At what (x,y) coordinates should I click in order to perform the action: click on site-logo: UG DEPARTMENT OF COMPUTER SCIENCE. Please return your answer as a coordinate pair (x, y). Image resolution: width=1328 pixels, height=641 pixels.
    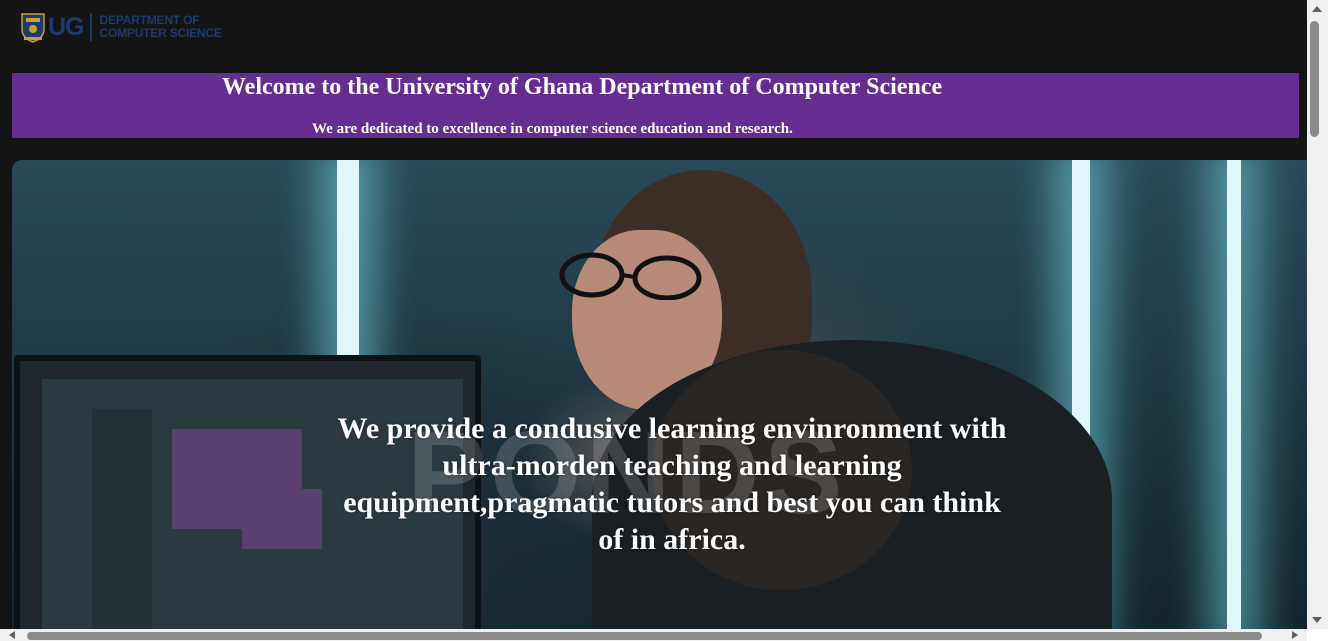
    Looking at the image, I should click on (121, 27).